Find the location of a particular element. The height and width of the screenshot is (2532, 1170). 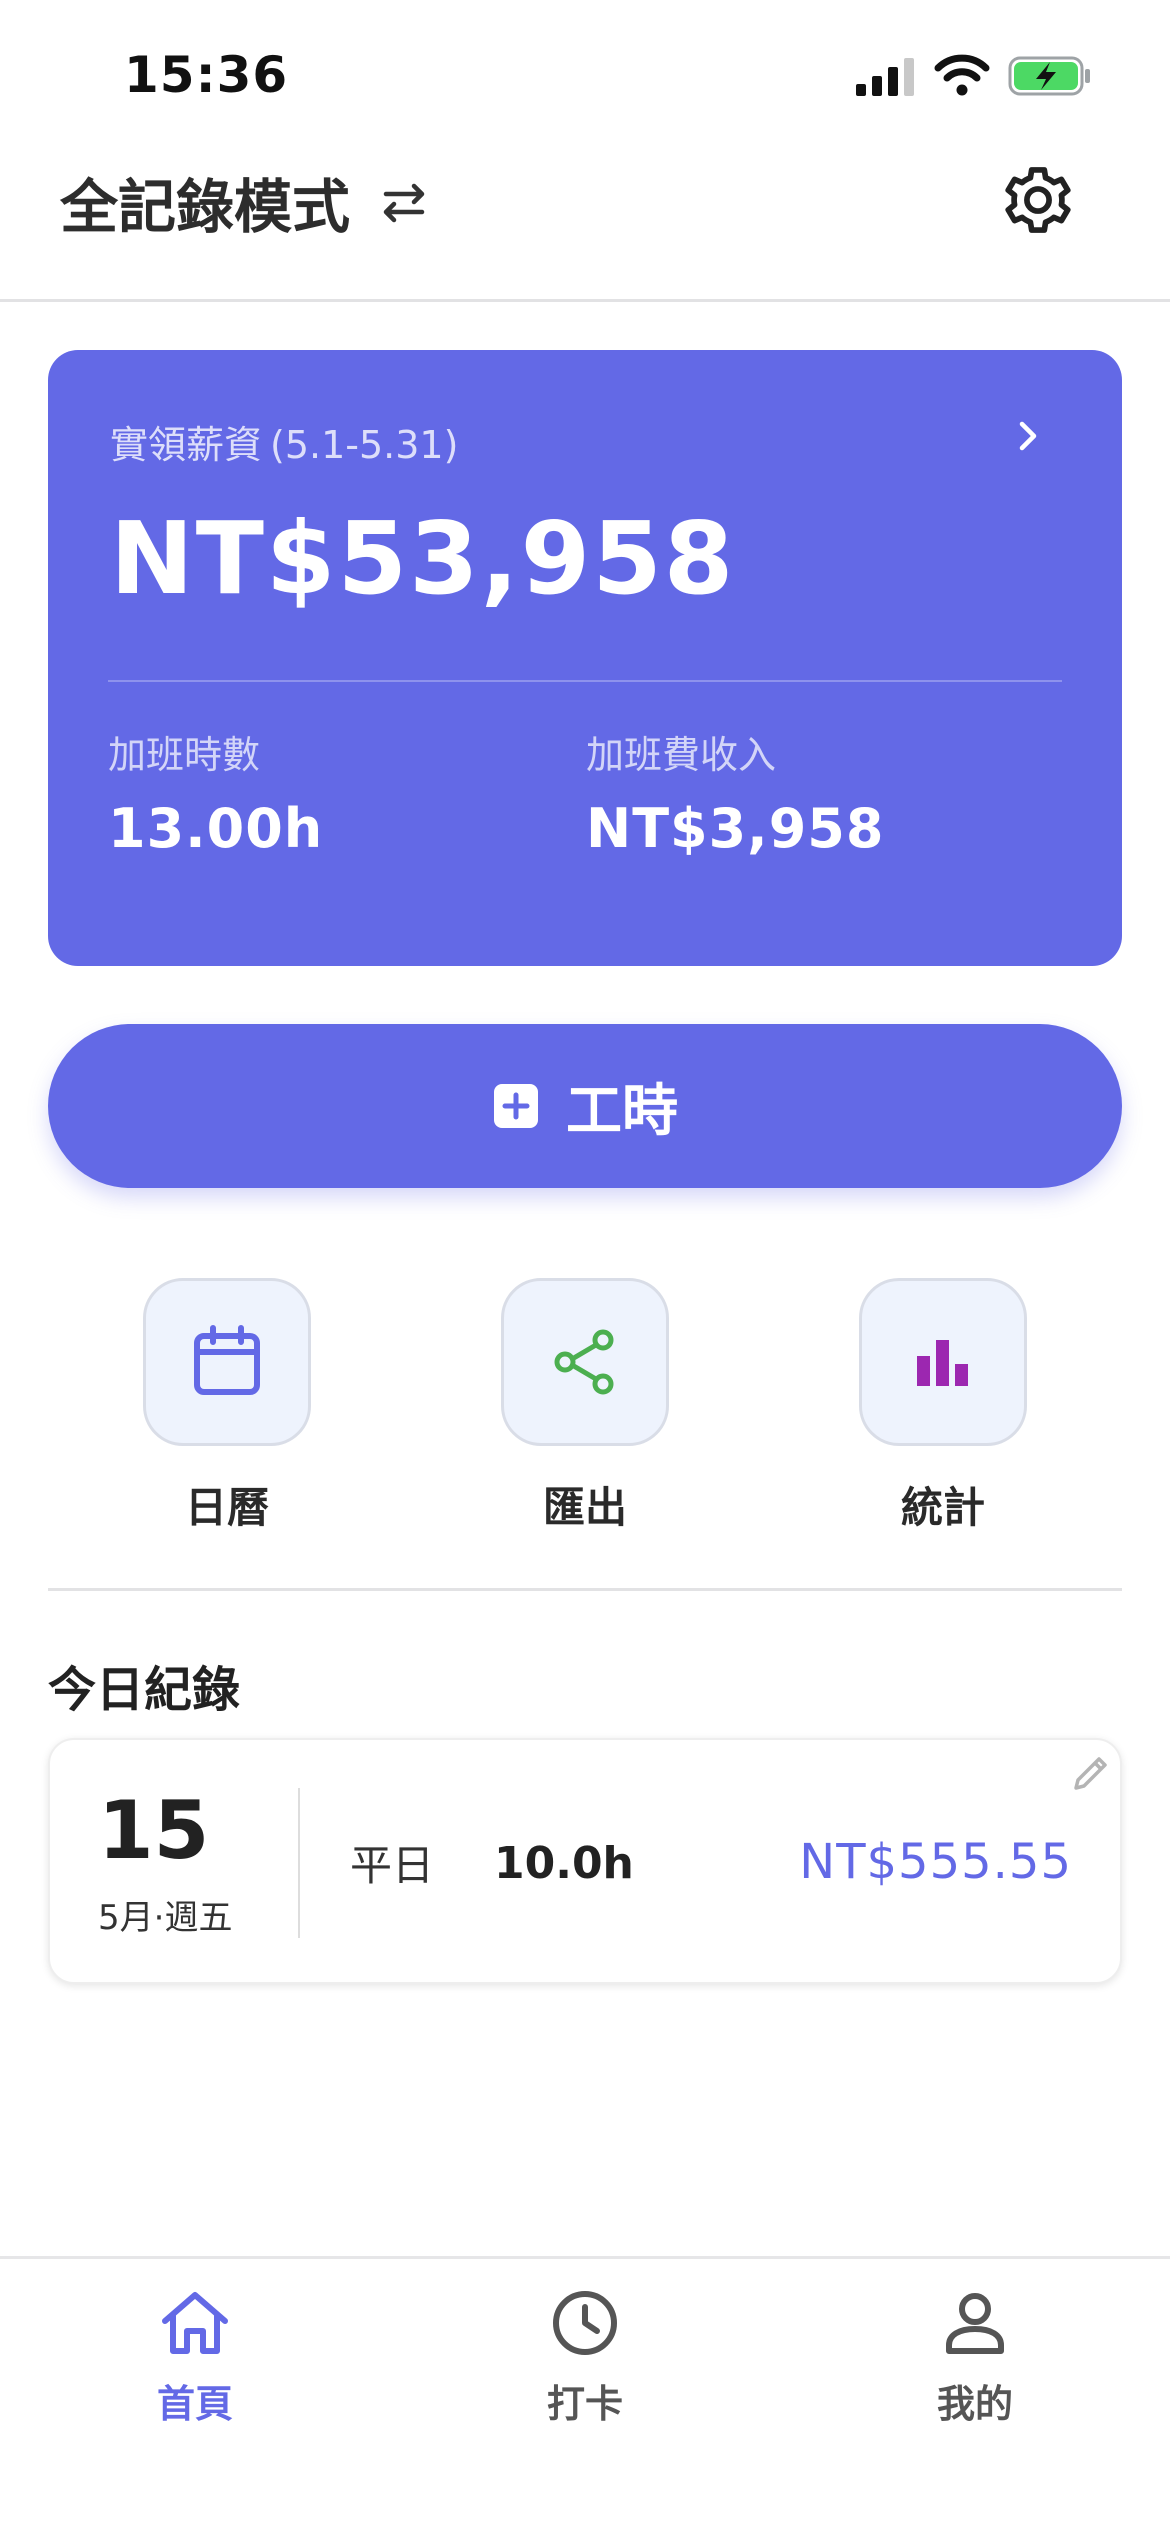

overtime-pay-value: NT$3,958 is located at coordinates (735, 828).